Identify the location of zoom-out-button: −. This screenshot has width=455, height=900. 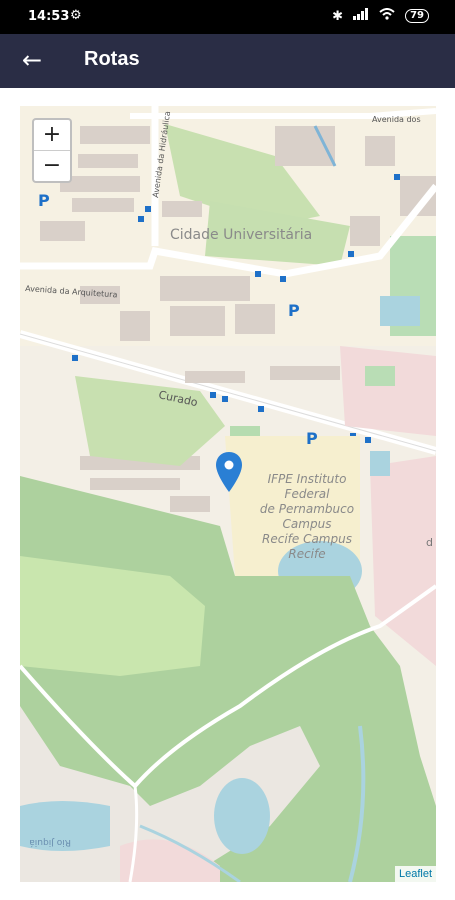
(52, 166).